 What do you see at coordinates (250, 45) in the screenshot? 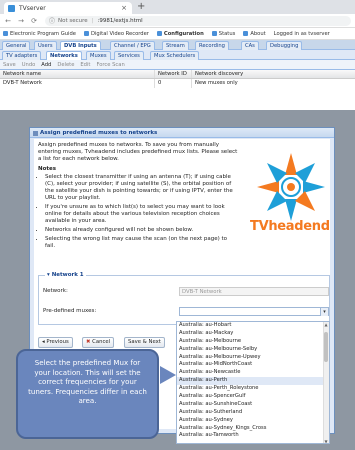
I see `tab-cas: CAs` at bounding box center [250, 45].